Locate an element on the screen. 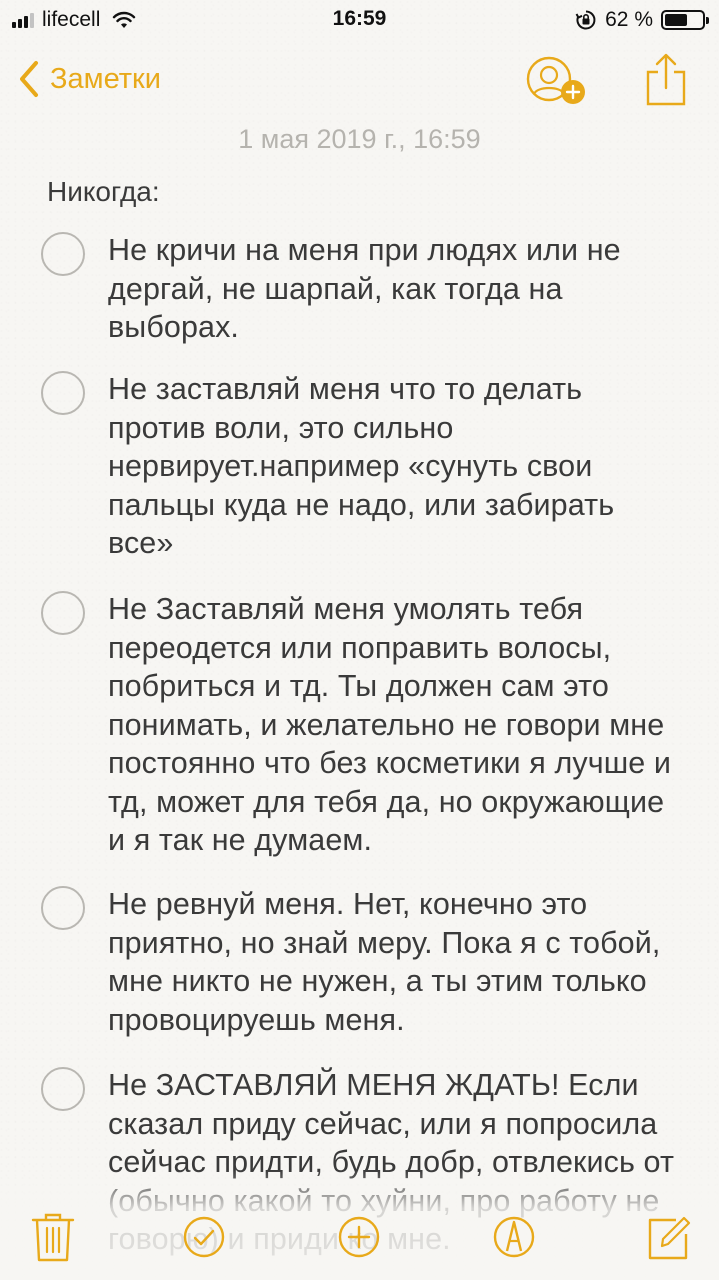  bottom-toolbar is located at coordinates (359, 1238).